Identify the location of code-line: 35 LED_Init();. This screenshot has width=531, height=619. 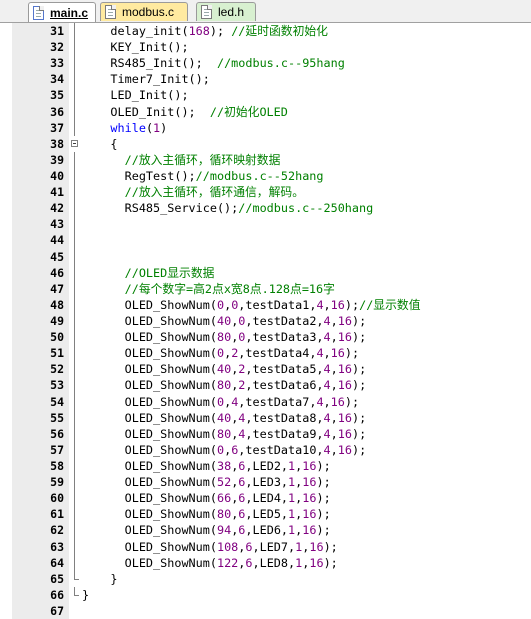
(265, 95).